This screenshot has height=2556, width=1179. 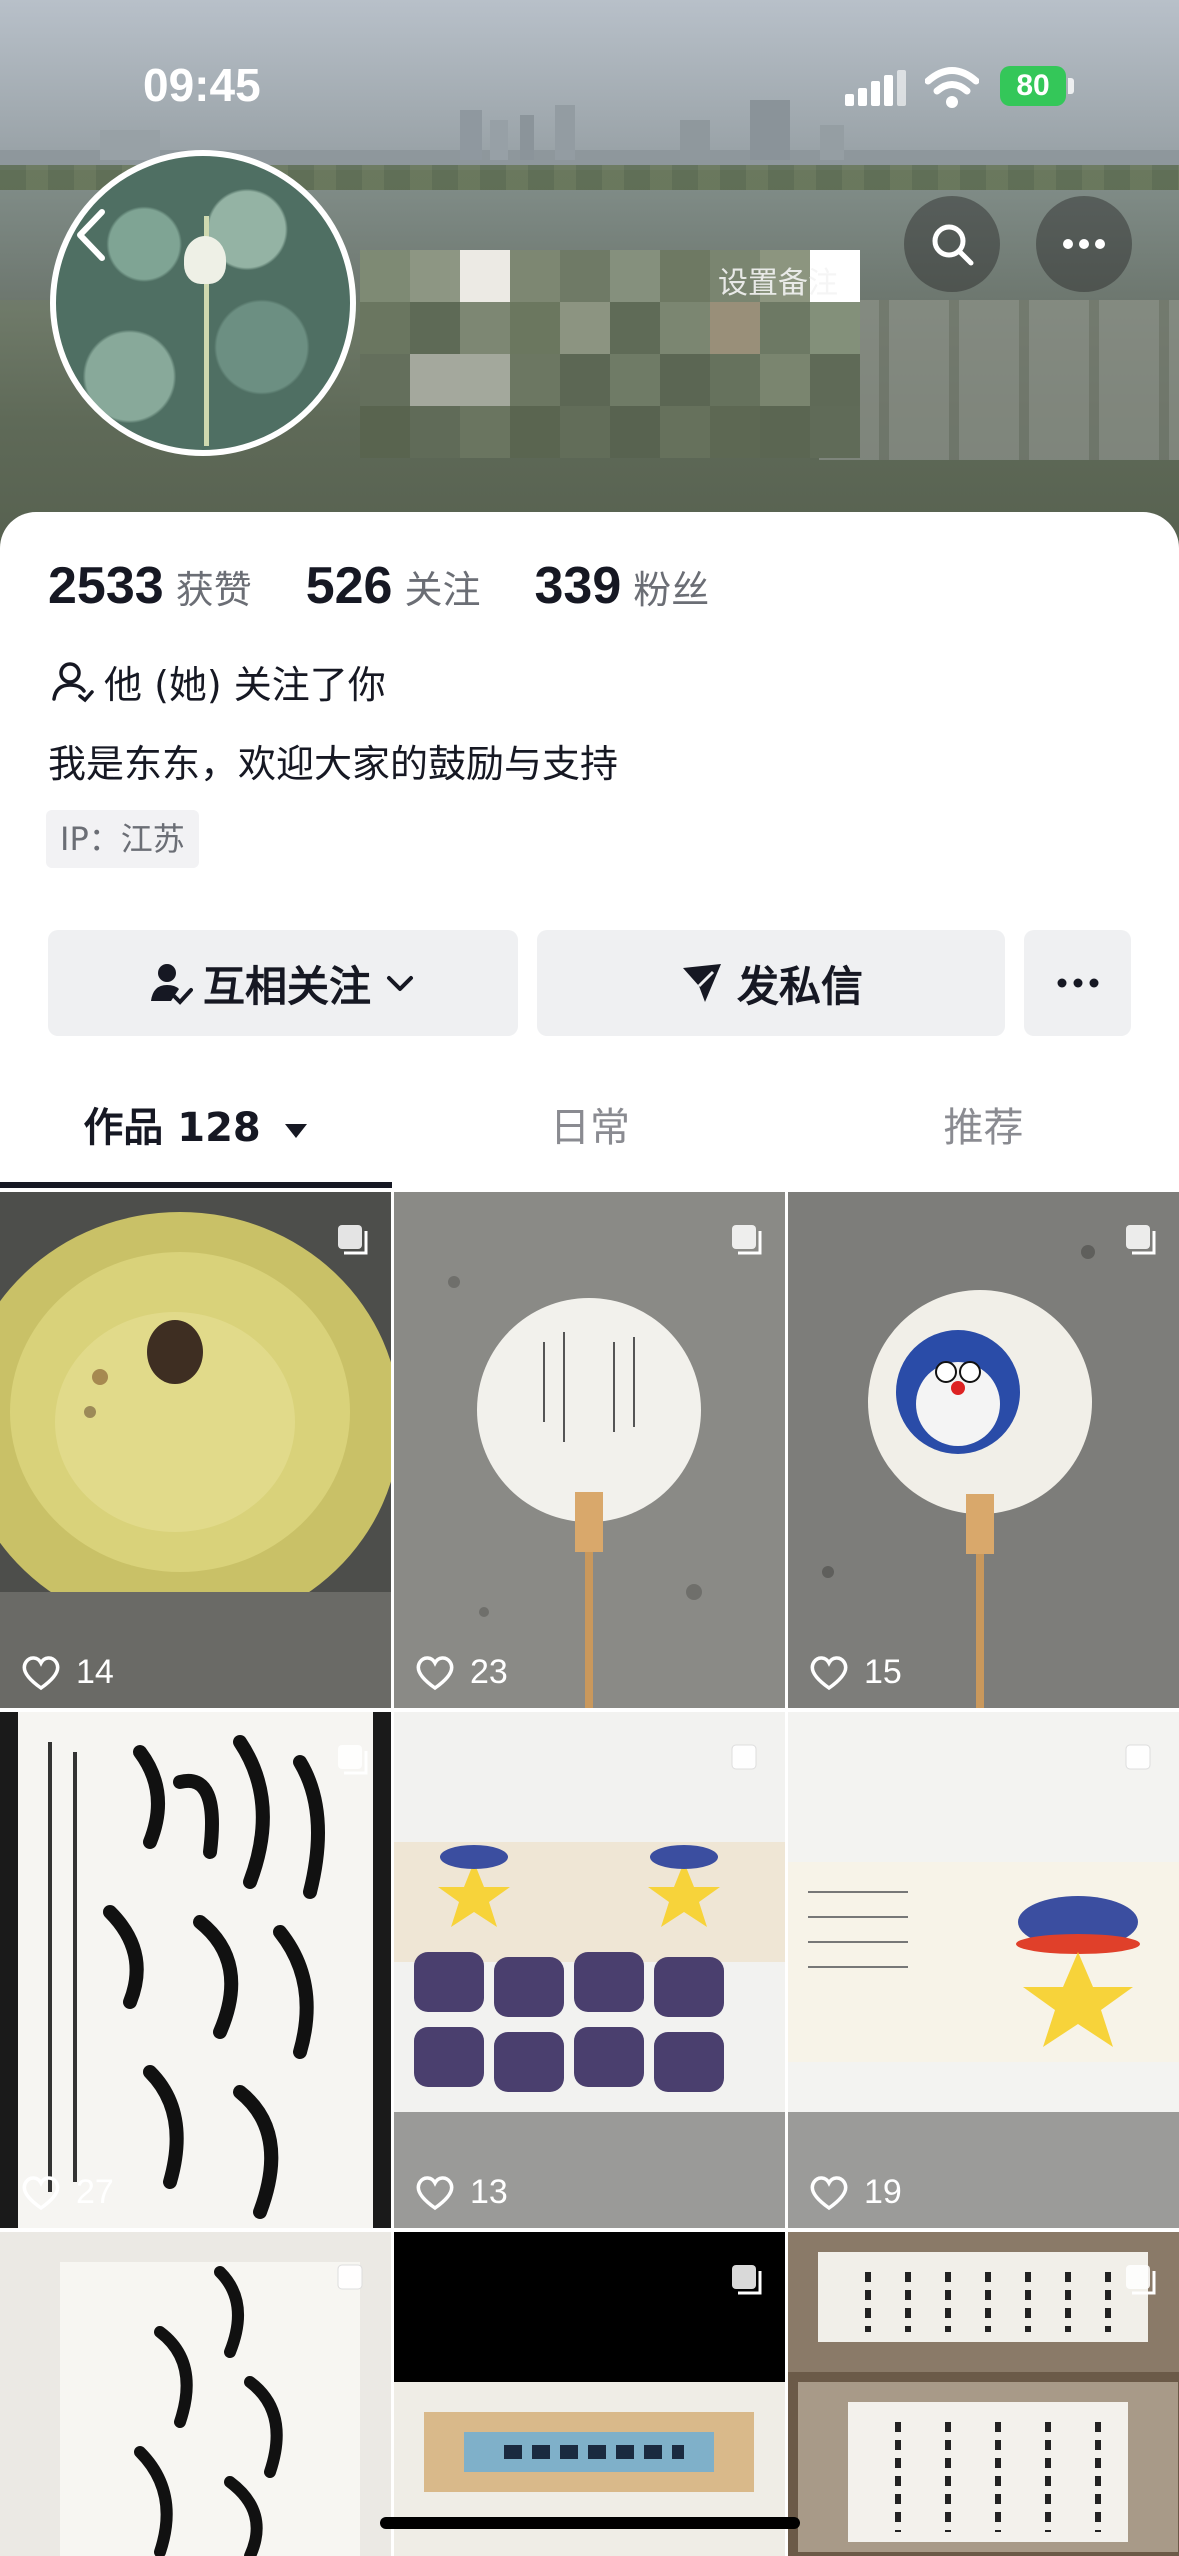 What do you see at coordinates (122, 839) in the screenshot?
I see `ip-location-badge: IP：江苏` at bounding box center [122, 839].